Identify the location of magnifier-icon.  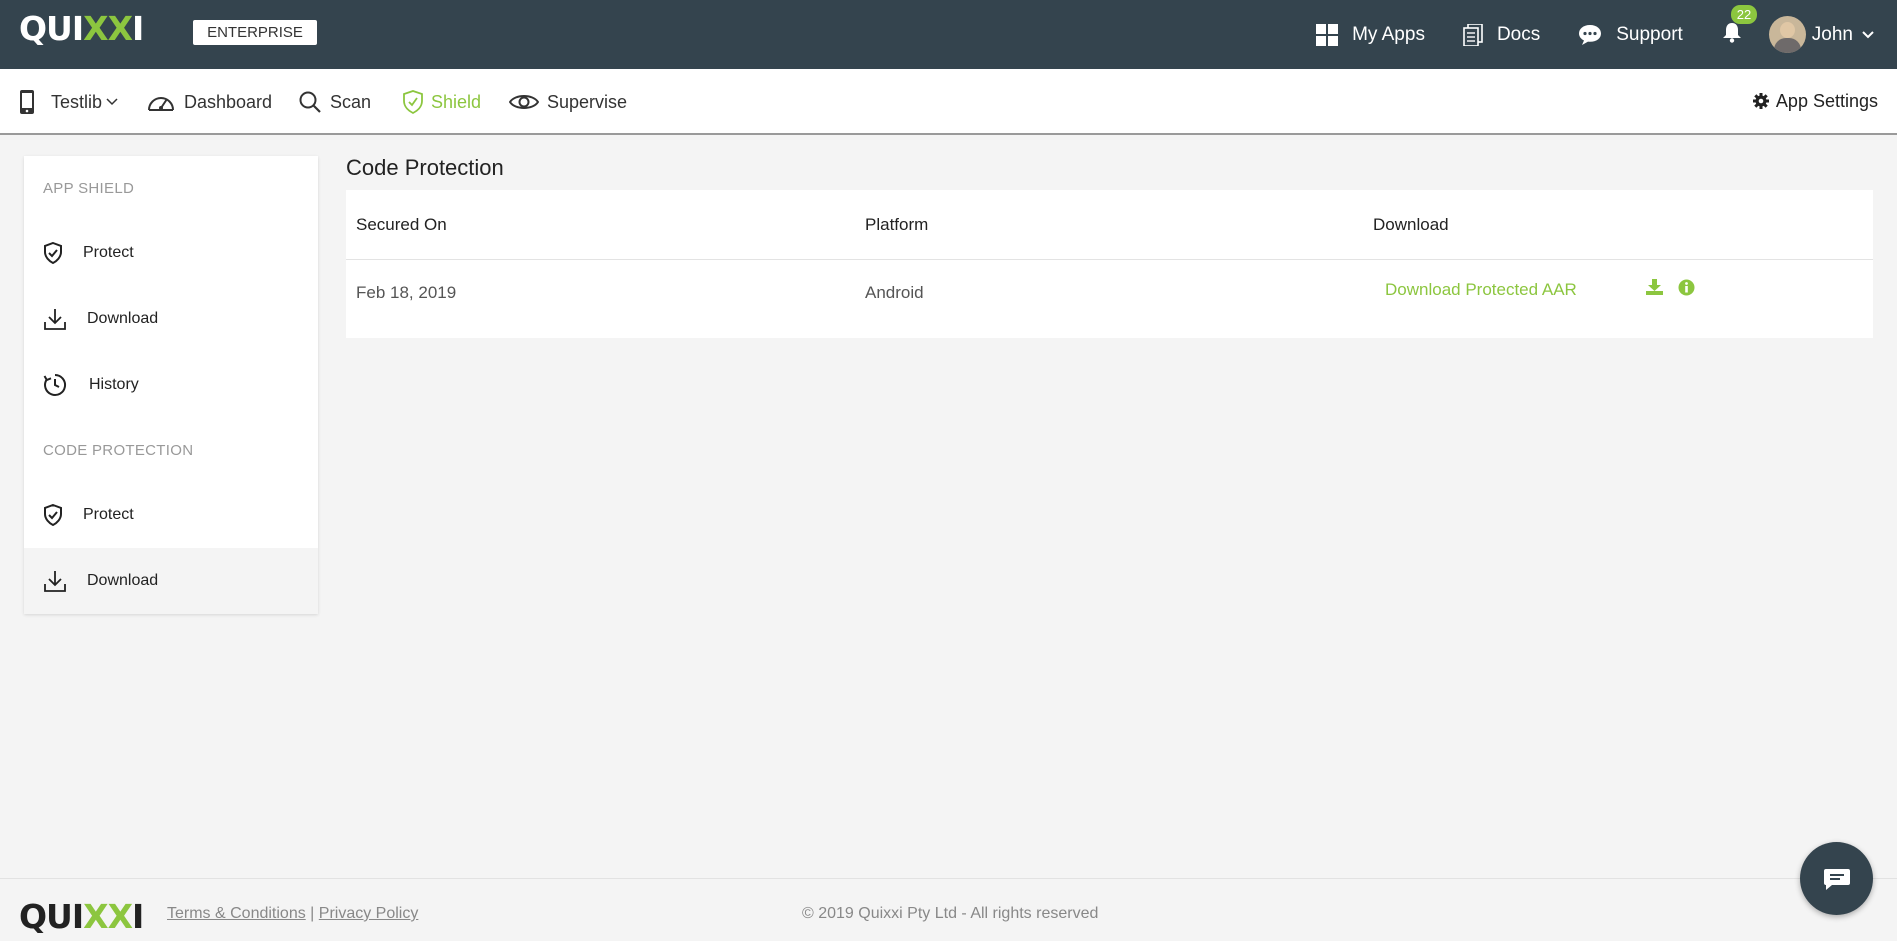
(310, 102).